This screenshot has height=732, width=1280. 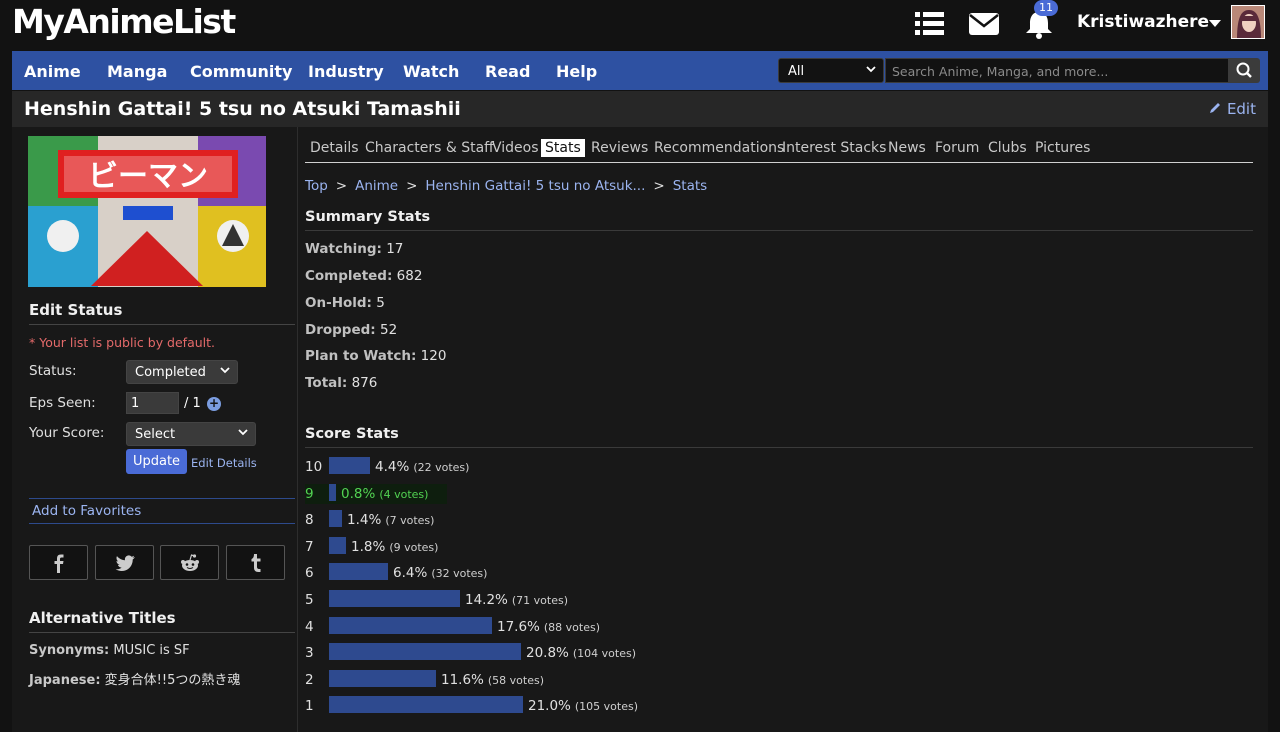 What do you see at coordinates (1062, 148) in the screenshot?
I see `tab-pictures: Pictures` at bounding box center [1062, 148].